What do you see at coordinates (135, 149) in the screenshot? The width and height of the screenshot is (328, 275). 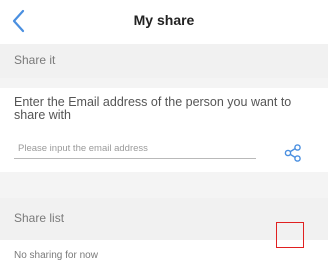 I see `email-input` at bounding box center [135, 149].